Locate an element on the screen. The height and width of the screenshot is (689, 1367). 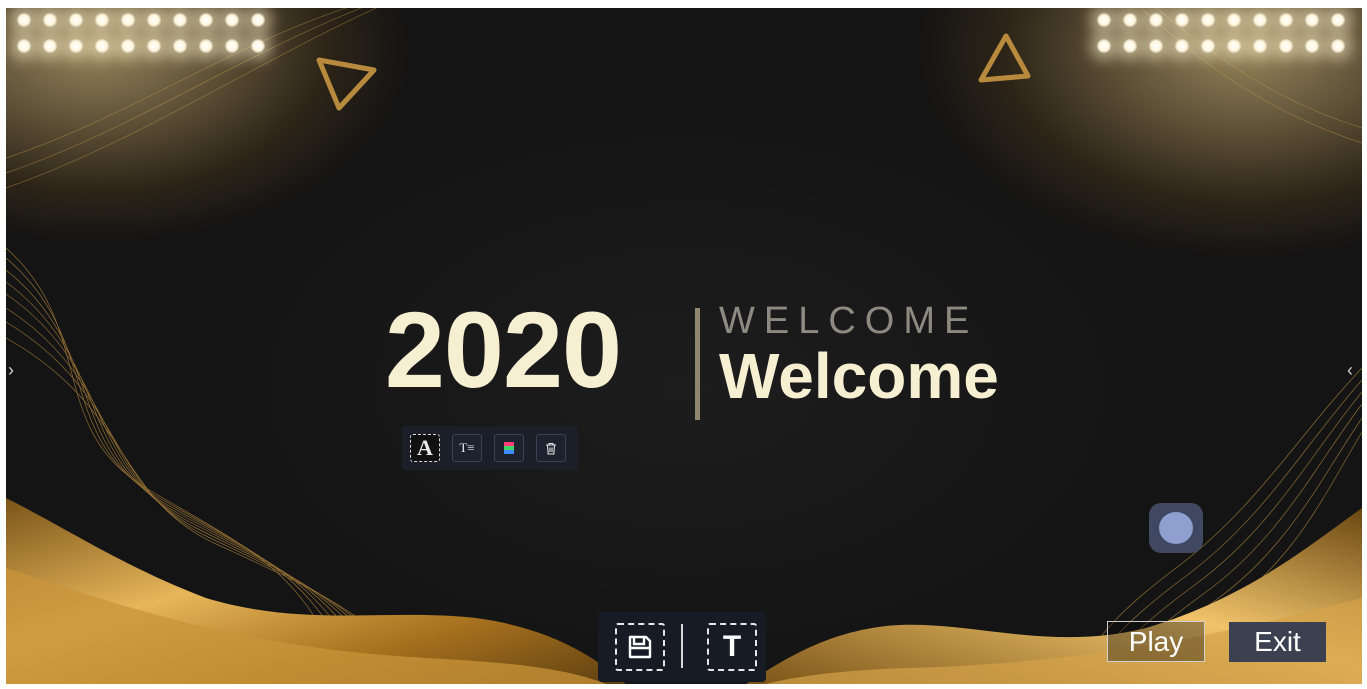
color-button is located at coordinates (509, 448).